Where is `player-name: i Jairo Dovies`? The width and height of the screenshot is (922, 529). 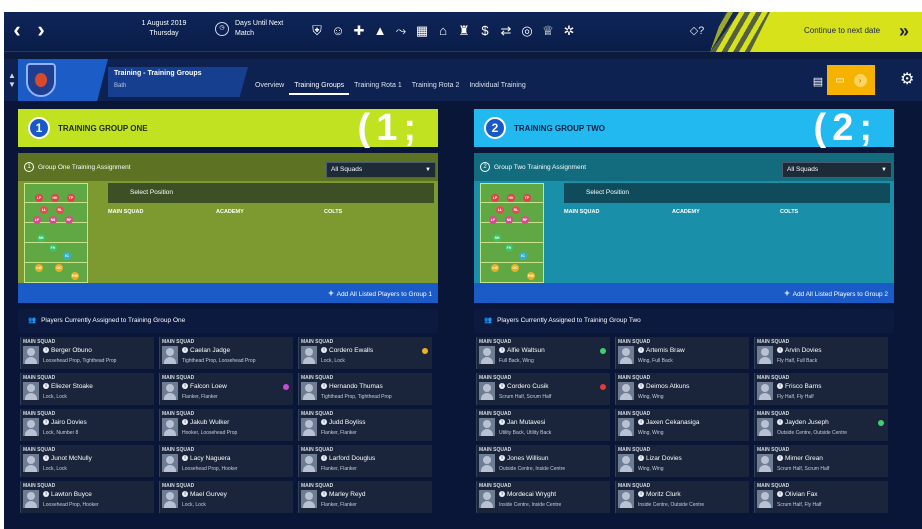 player-name: i Jairo Dovies is located at coordinates (65, 422).